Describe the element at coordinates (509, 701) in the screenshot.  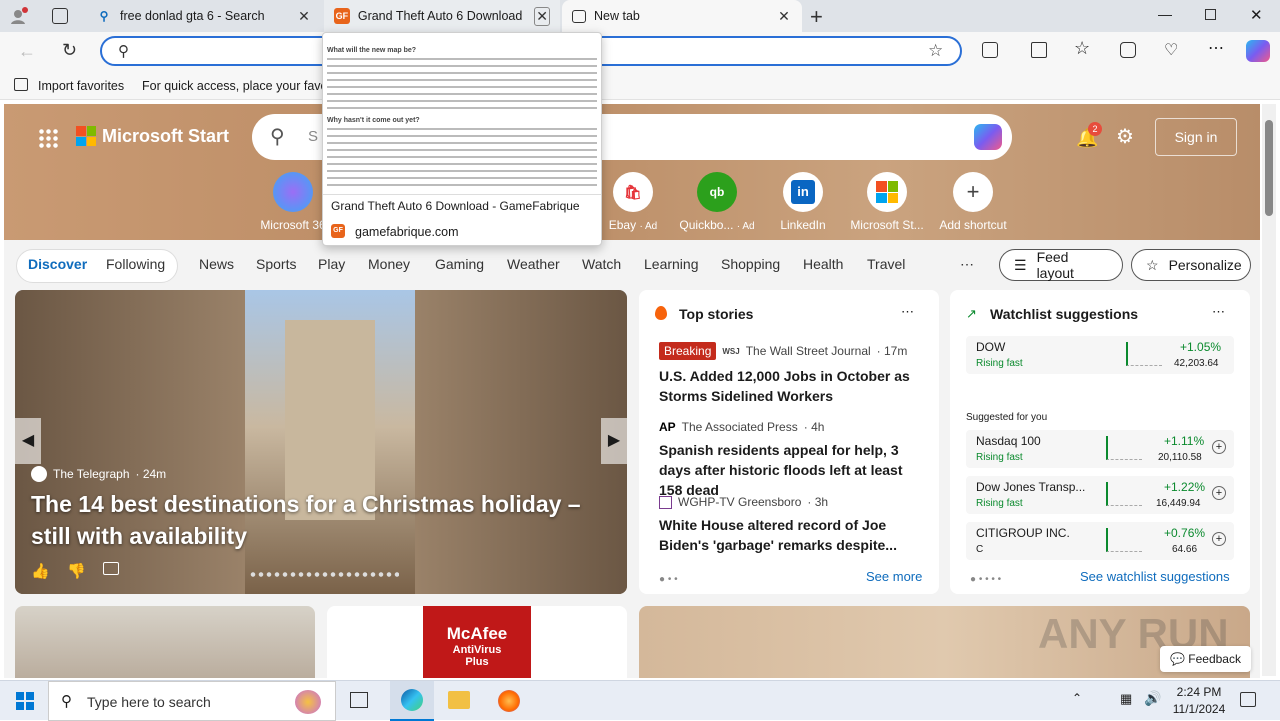
I see `firefox-icon` at that location.